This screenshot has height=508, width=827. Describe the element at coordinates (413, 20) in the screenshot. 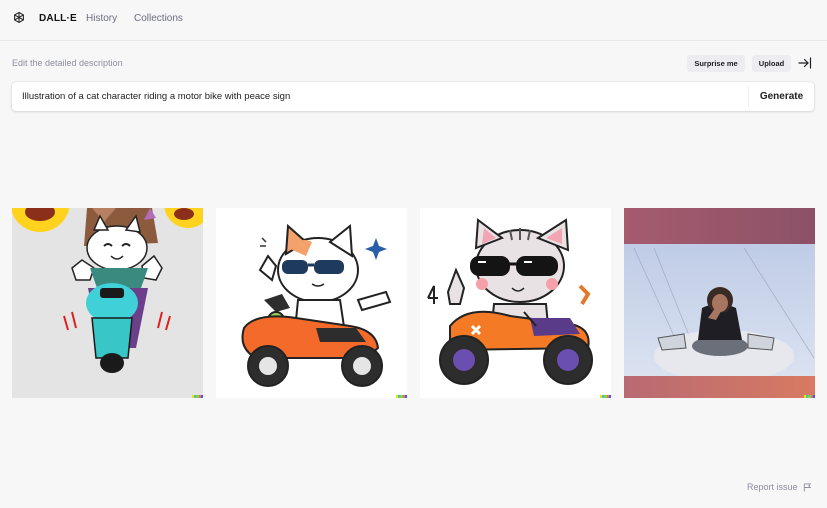

I see `top-nav: DALL·E History Collections` at that location.